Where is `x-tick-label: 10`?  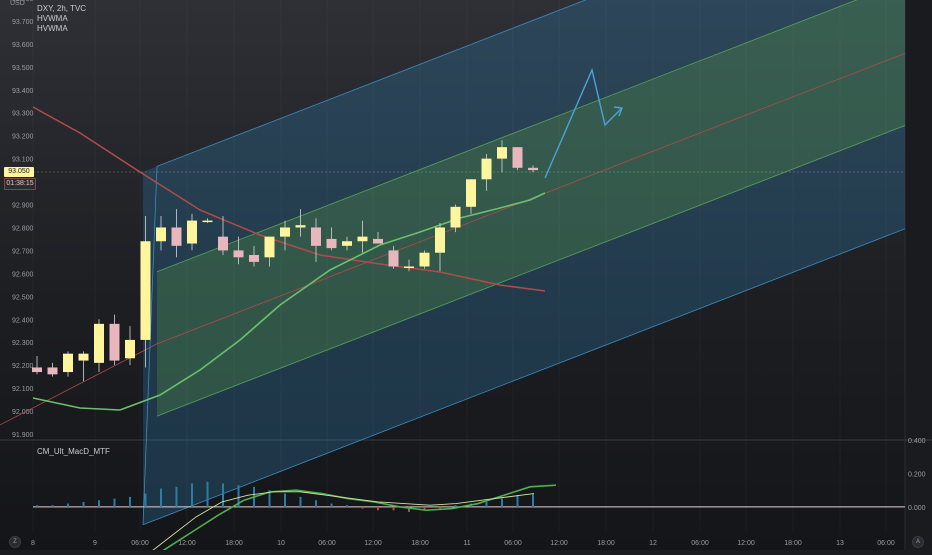
x-tick-label: 10 is located at coordinates (281, 543).